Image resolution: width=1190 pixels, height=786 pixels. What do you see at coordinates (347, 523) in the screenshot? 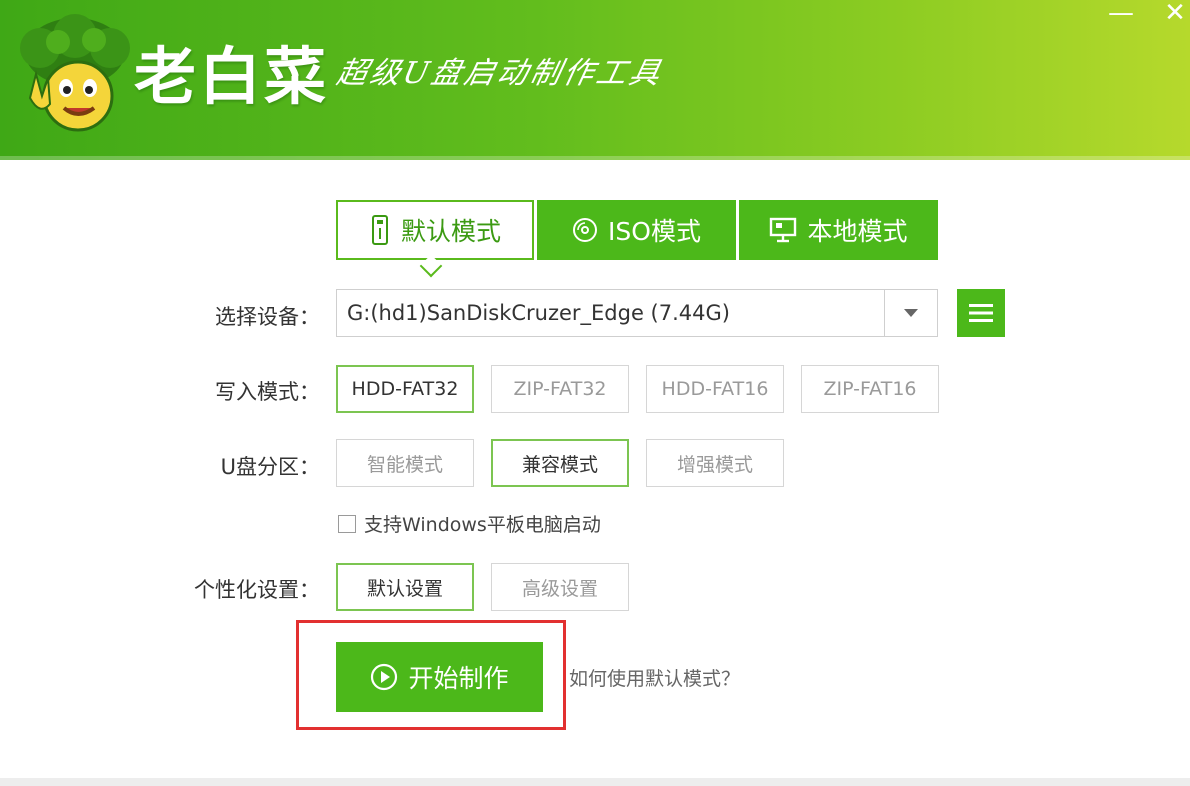
I see `tablet-boot-checkbox` at bounding box center [347, 523].